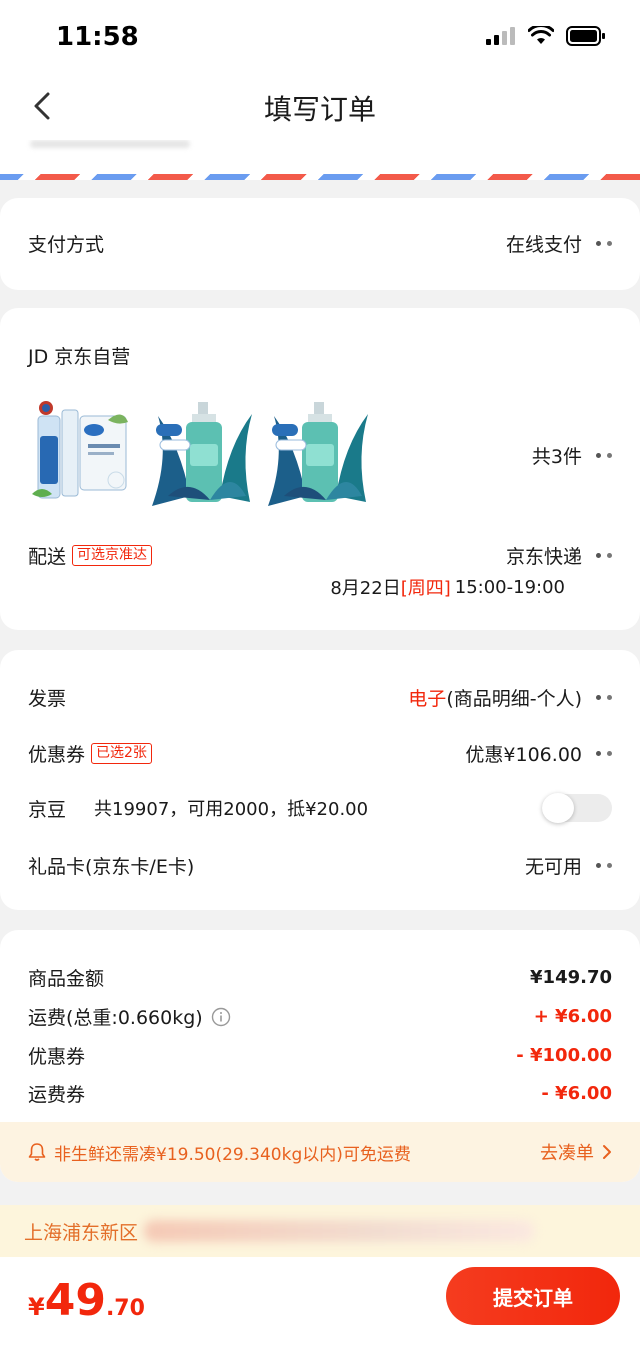 Image resolution: width=640 pixels, height=1357 pixels. Describe the element at coordinates (572, 1016) in the screenshot. I see `shipping-value: + ¥6.00` at that location.